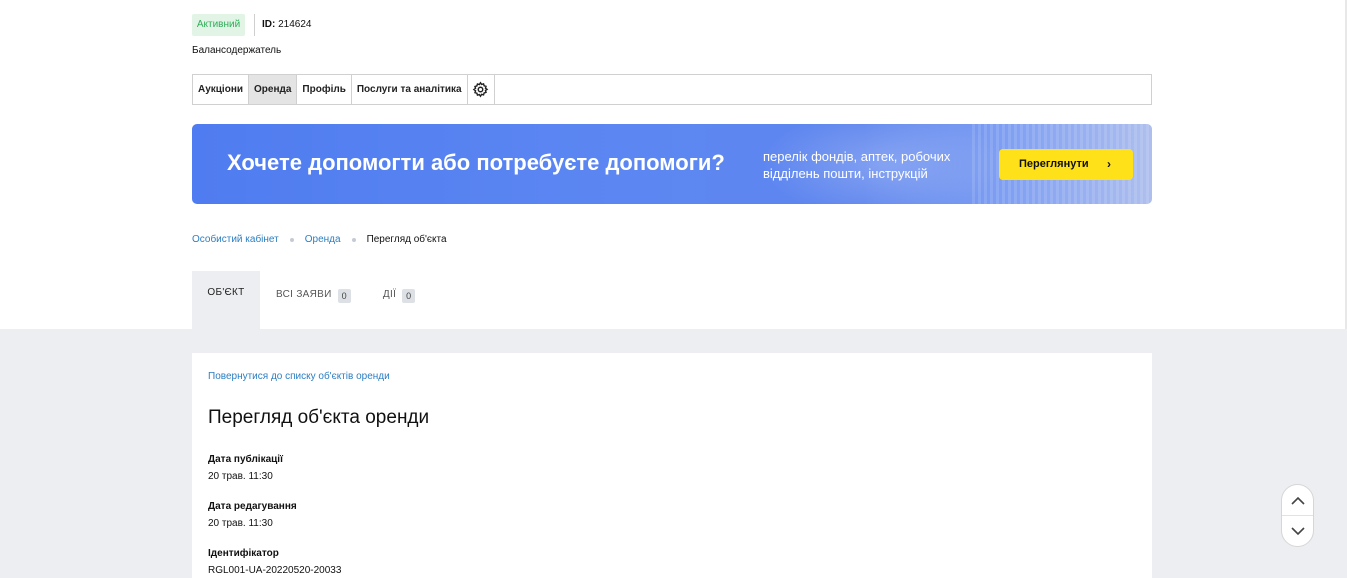 The image size is (1347, 578). Describe the element at coordinates (295, 24) in the screenshot. I see `account-id-value: 214624` at that location.